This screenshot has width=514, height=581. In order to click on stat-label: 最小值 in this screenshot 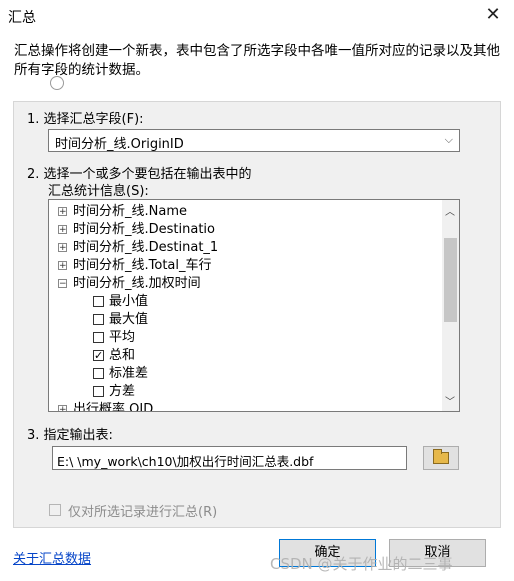, I will do `click(129, 301)`.